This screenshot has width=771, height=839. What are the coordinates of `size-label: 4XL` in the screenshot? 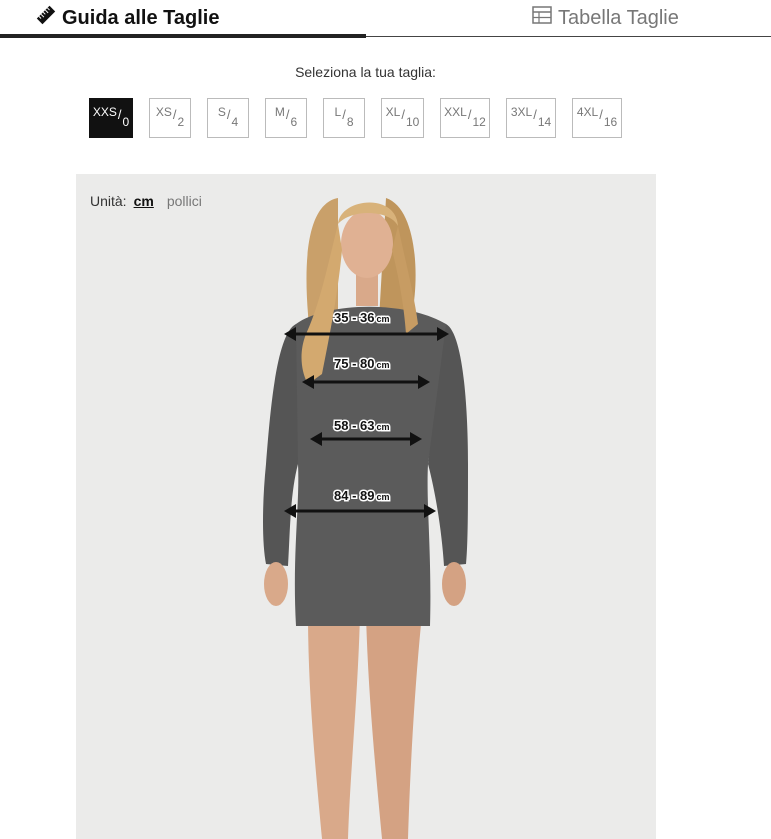 It's located at (587, 112).